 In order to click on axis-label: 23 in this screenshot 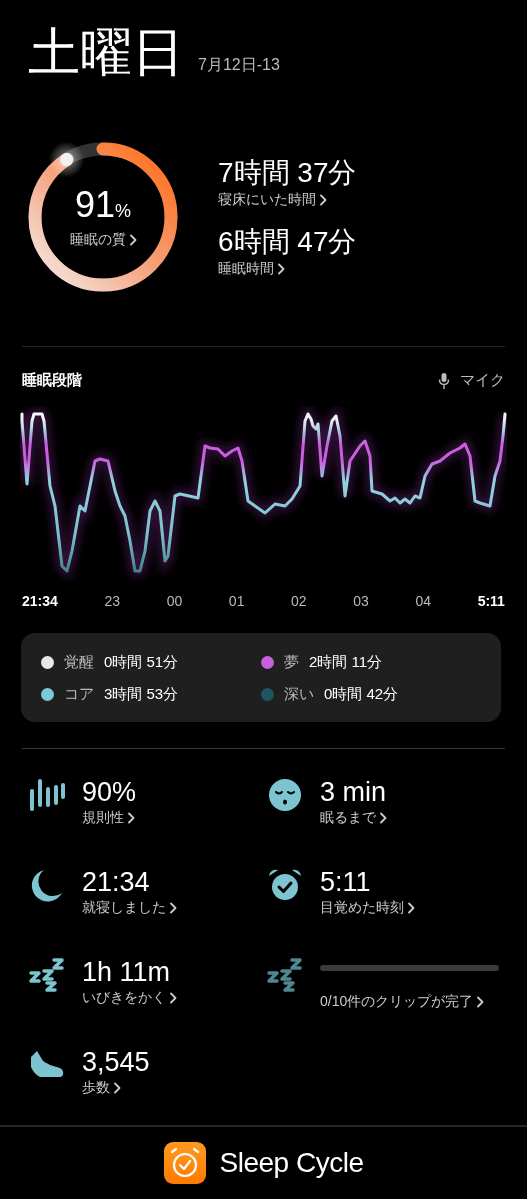, I will do `click(112, 601)`.